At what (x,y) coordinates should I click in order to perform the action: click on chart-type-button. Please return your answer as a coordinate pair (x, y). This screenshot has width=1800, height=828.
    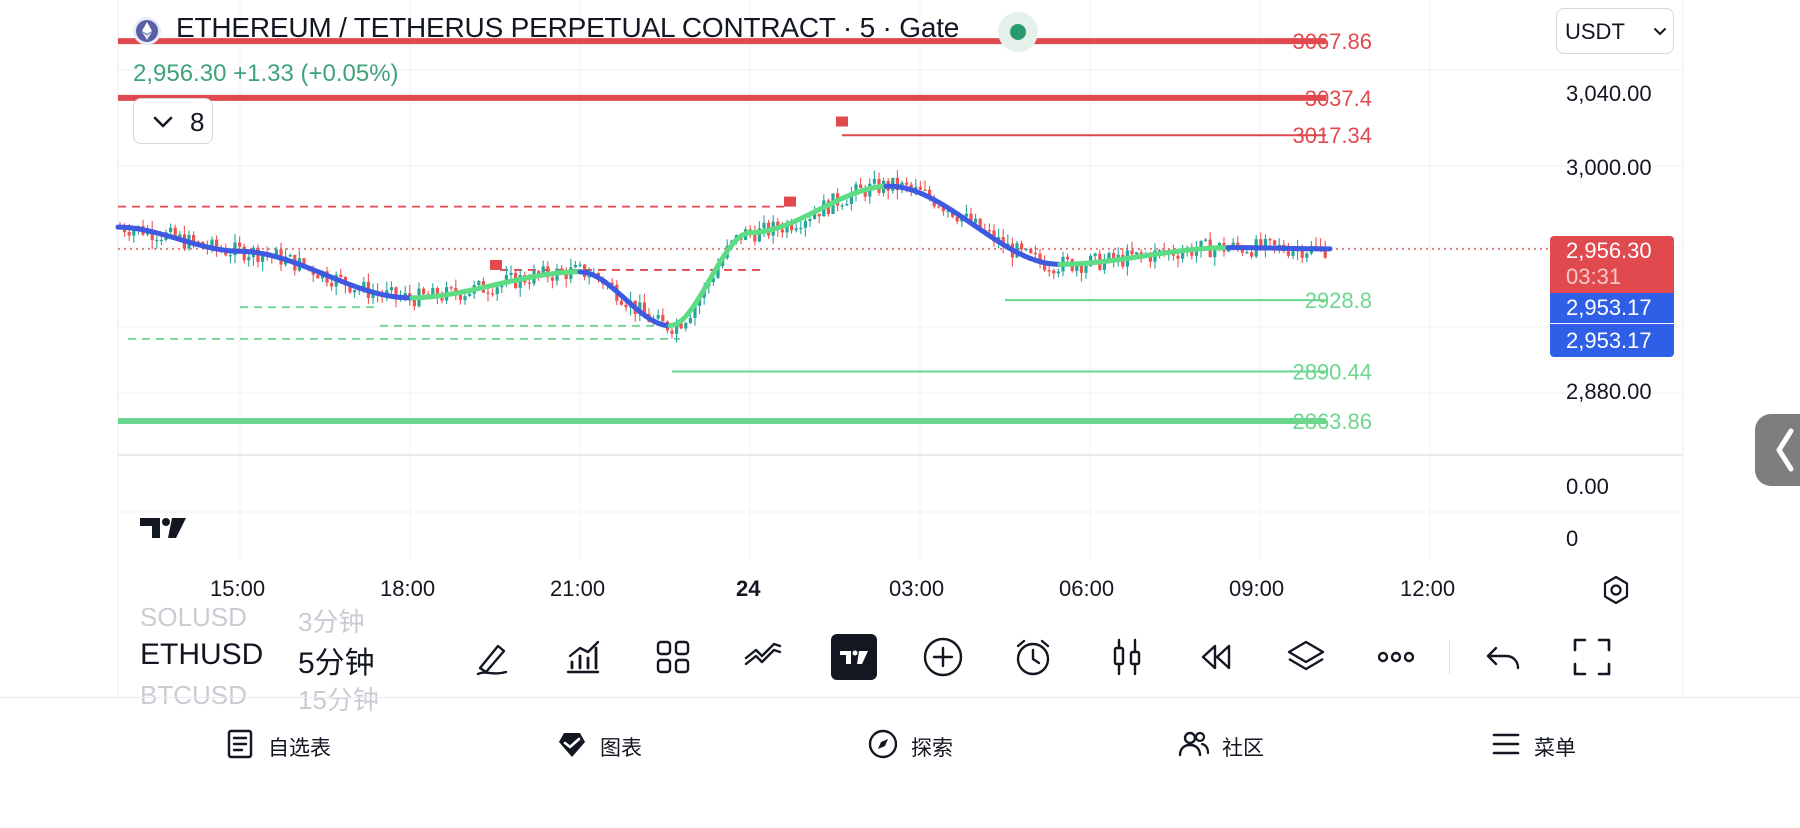
    Looking at the image, I should click on (1127, 657).